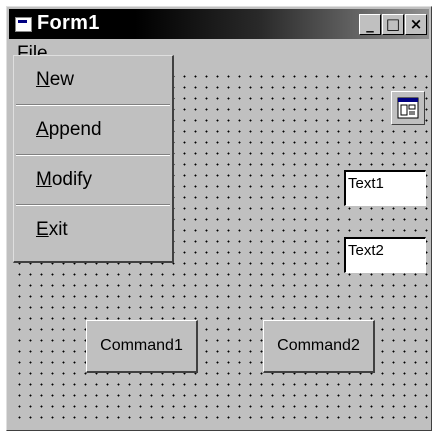 The image size is (439, 437). Describe the element at coordinates (42, 229) in the screenshot. I see `menu-item-exit-mnemonic: E` at that location.